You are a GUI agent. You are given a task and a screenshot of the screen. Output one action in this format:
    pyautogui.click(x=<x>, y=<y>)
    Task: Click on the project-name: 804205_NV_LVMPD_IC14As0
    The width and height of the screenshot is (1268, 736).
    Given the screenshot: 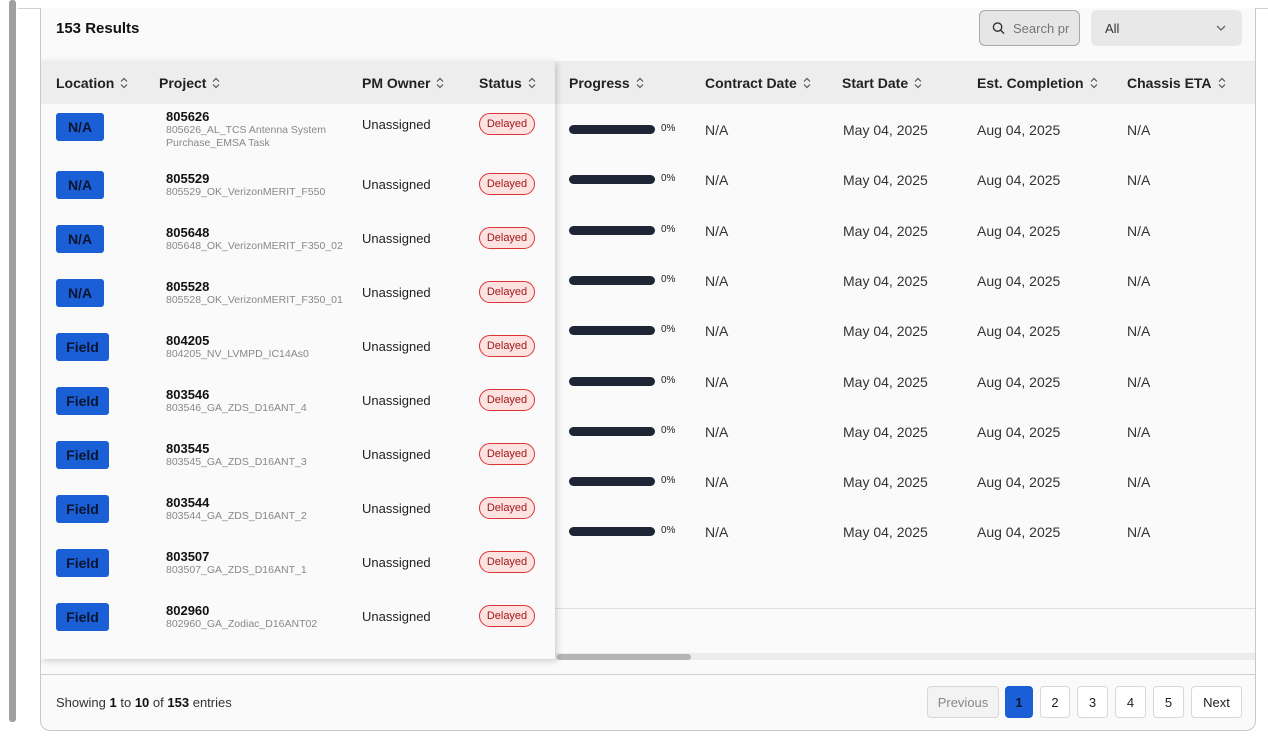 What is the action you would take?
    pyautogui.click(x=237, y=354)
    